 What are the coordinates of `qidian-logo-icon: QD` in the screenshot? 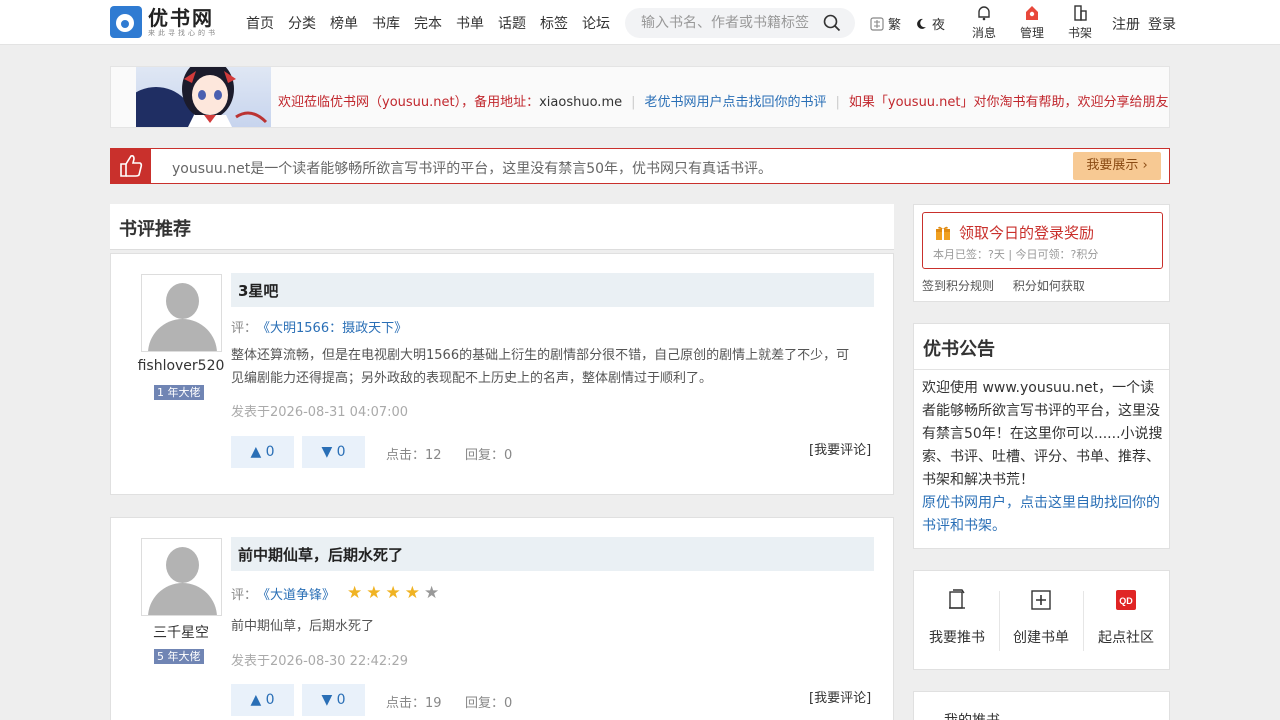 It's located at (1126, 600).